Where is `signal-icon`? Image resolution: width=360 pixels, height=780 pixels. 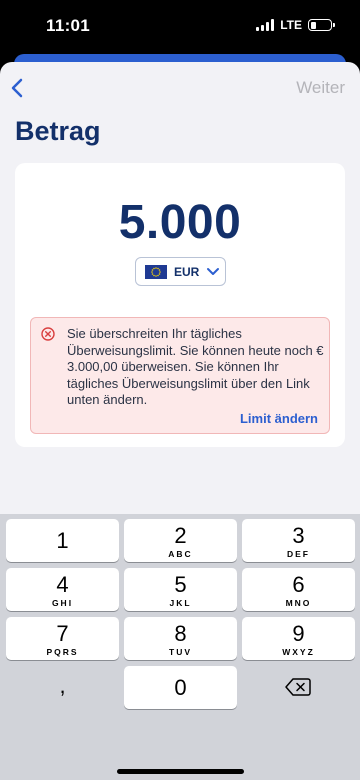
signal-icon is located at coordinates (265, 25).